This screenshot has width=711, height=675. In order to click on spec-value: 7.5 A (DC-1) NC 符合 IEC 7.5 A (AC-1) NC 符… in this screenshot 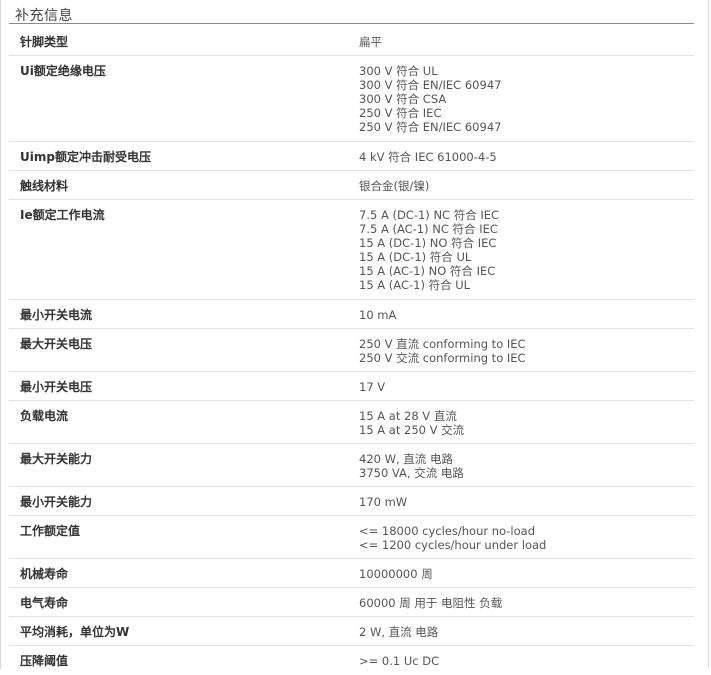, I will do `click(521, 249)`.